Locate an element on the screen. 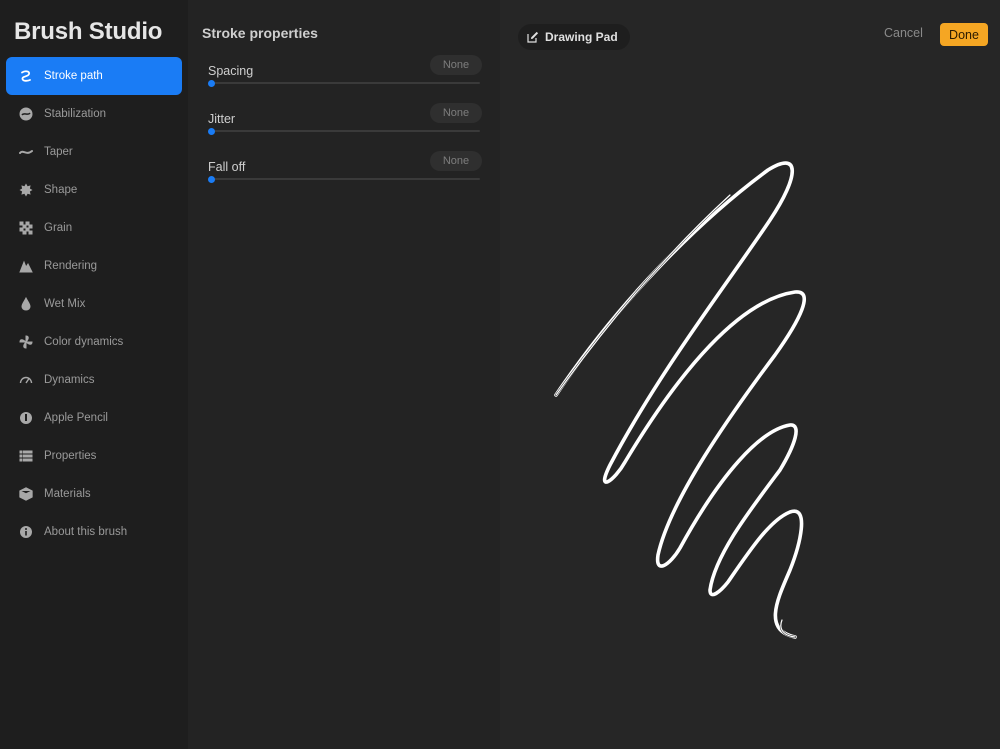 The width and height of the screenshot is (1000, 749). sidebar-item-materials: Materials is located at coordinates (94, 494).